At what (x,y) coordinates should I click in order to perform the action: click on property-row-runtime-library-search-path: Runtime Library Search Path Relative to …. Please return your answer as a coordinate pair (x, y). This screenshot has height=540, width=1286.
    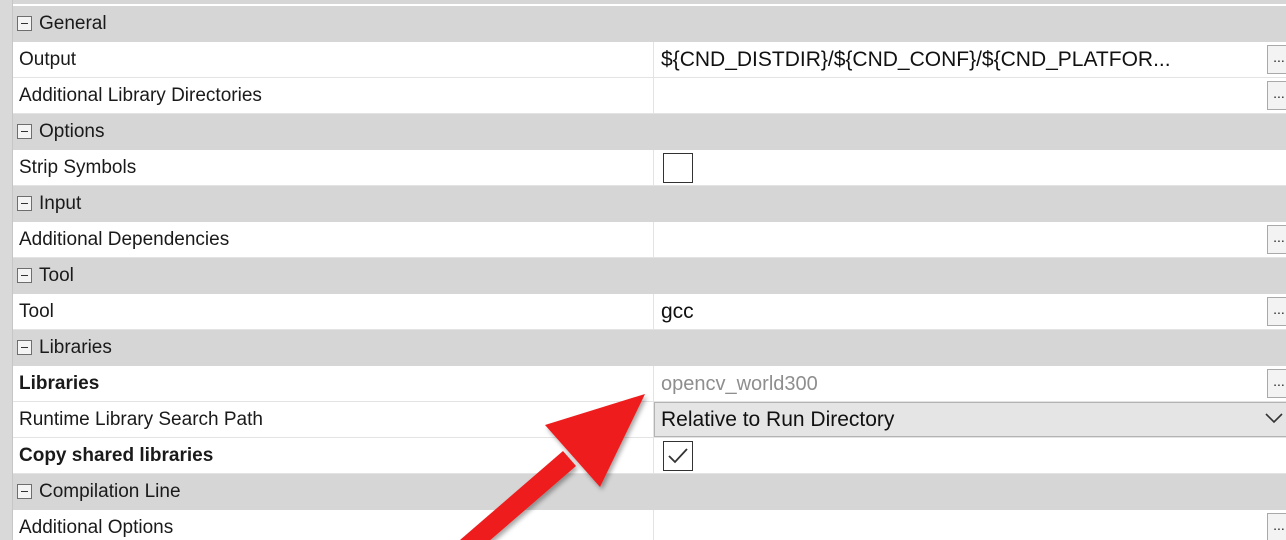
    Looking at the image, I should click on (649, 420).